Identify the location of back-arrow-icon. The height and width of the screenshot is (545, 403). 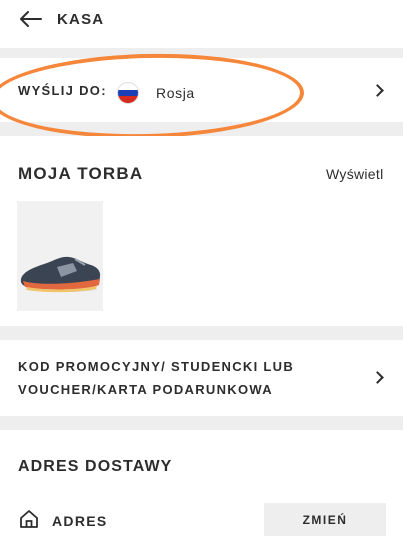
(30, 19).